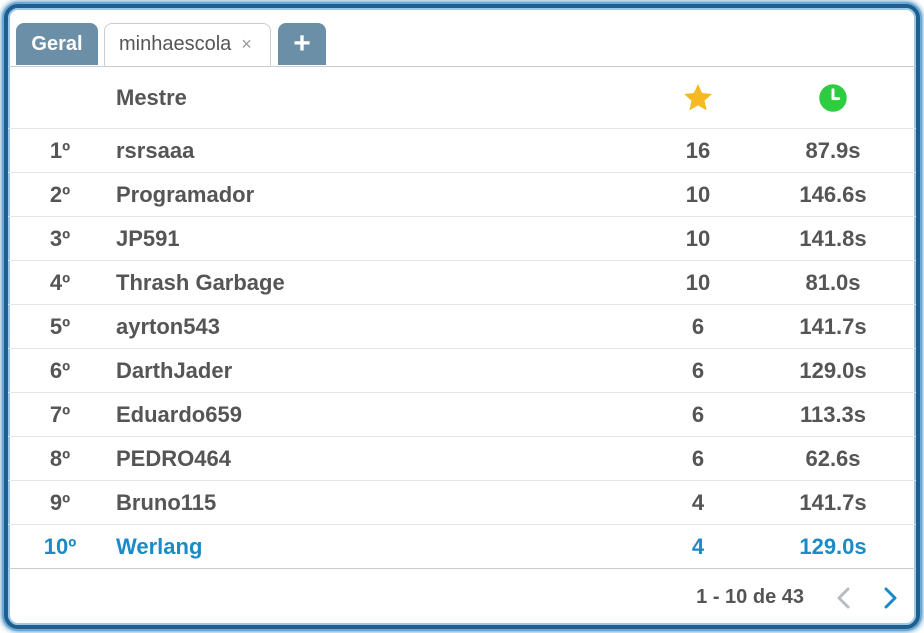 This screenshot has width=924, height=633. I want to click on rank-cell: 7º, so click(60, 414).